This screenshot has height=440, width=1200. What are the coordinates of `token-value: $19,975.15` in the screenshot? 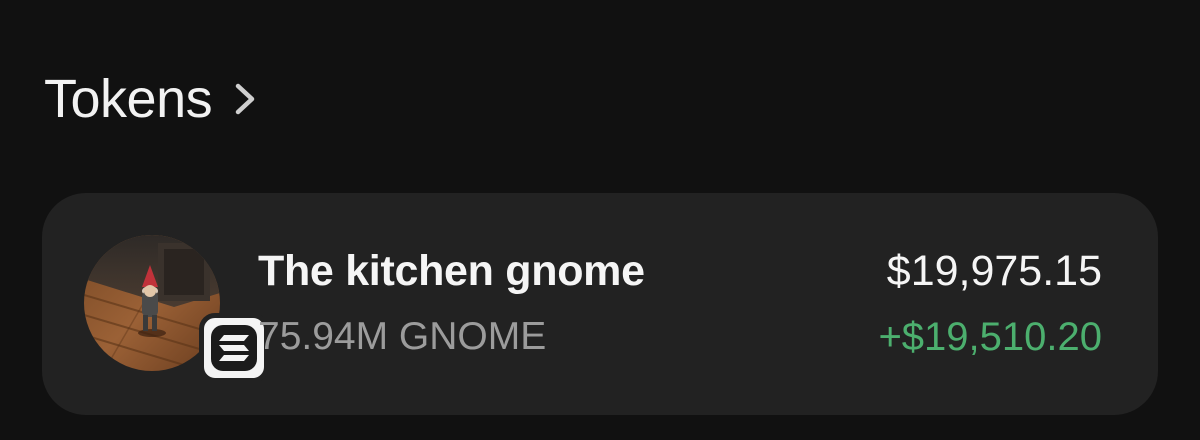 It's located at (994, 271).